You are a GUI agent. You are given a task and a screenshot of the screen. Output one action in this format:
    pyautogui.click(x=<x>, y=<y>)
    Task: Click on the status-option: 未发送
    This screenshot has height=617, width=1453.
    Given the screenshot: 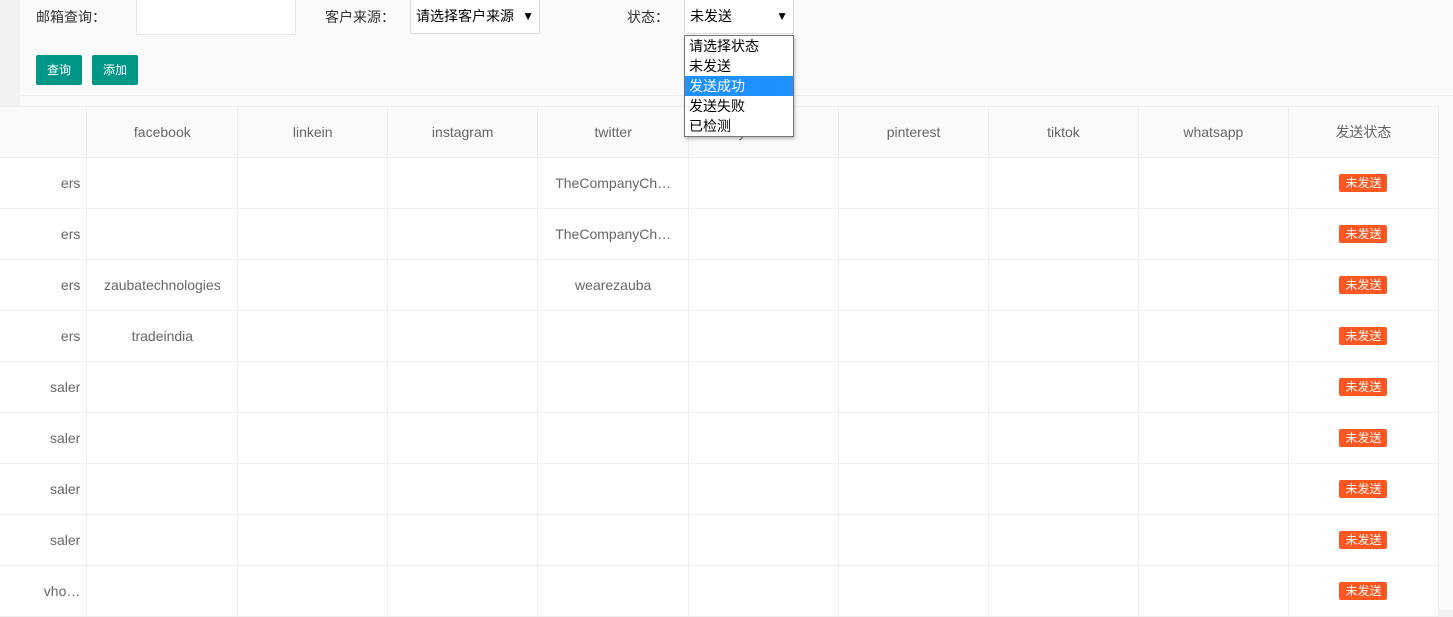 What is the action you would take?
    pyautogui.click(x=739, y=66)
    